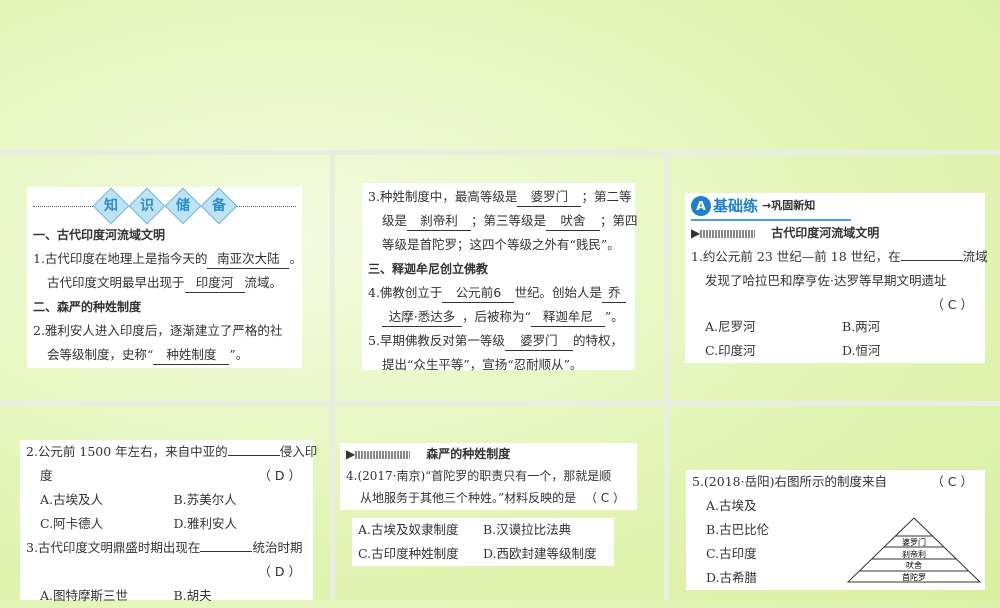 This screenshot has height=608, width=1000. Describe the element at coordinates (428, 454) in the screenshot. I see `section-label: ▶ 森严的种姓制度` at that location.